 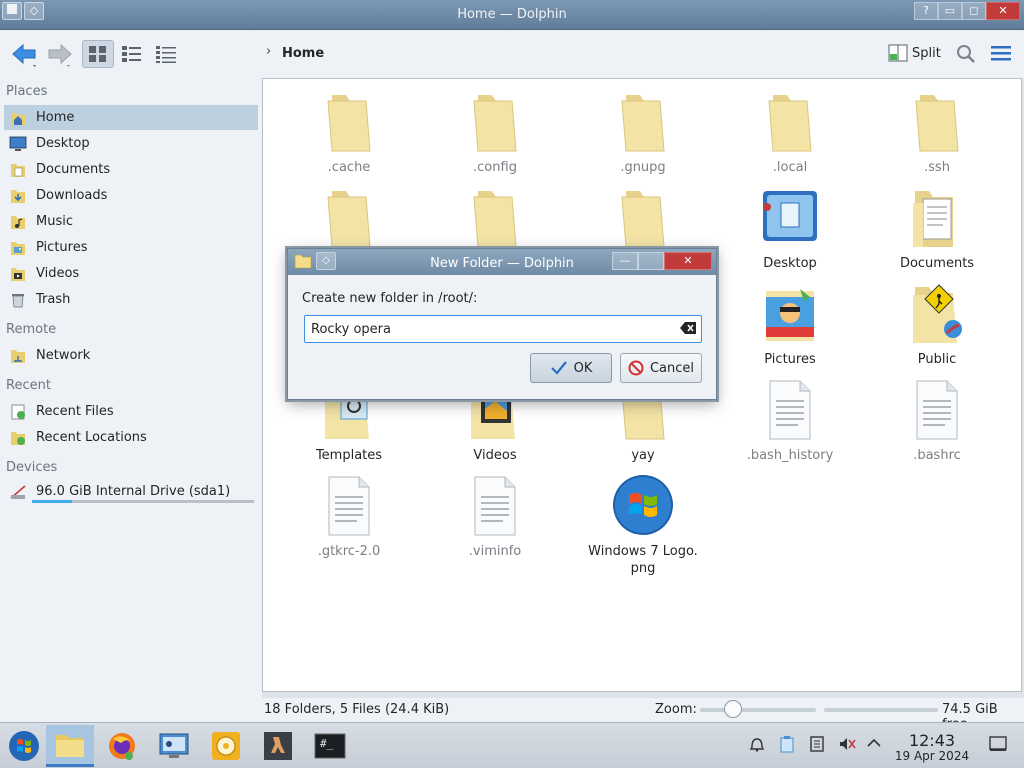 I want to click on file-item-gtkrc: .gtkrc-2.0, so click(x=349, y=516).